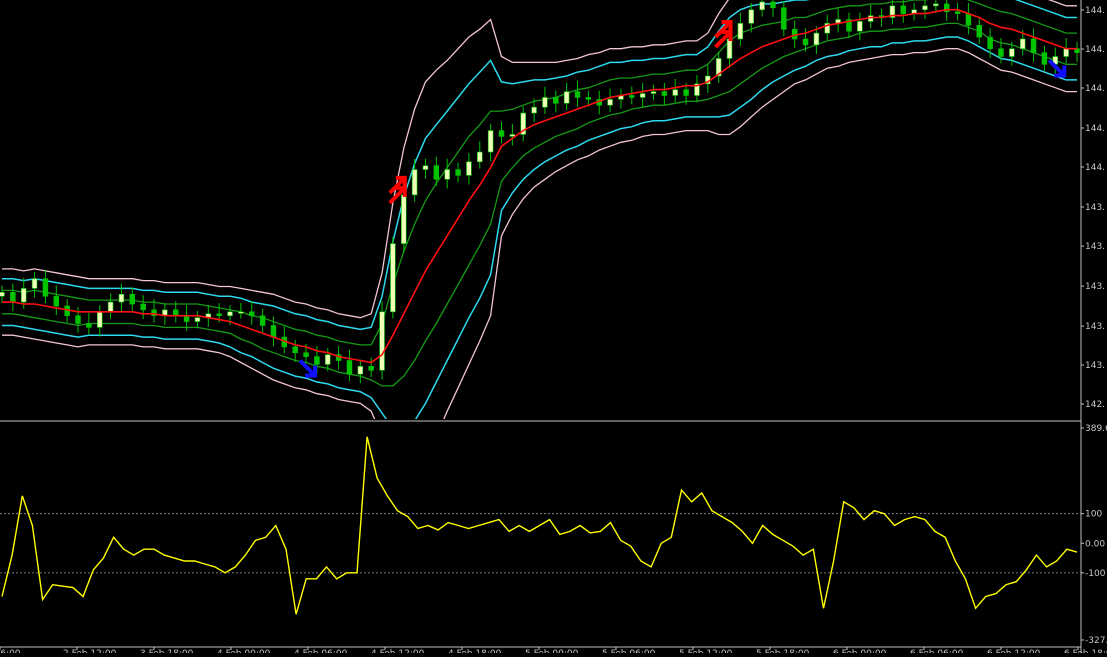  I want to click on price-tick-label: 142., so click(1095, 405).